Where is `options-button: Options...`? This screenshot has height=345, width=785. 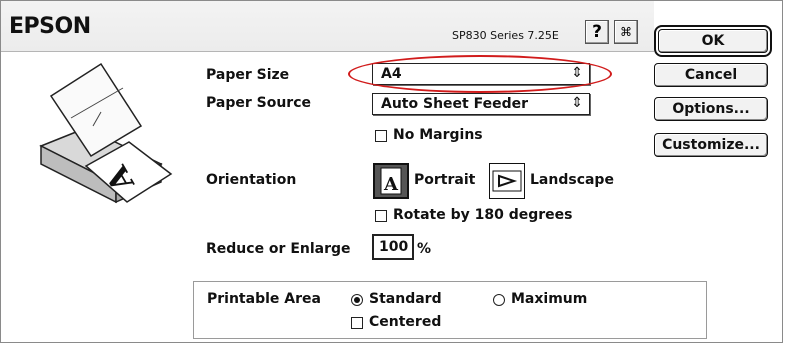
options-button: Options... is located at coordinates (711, 109).